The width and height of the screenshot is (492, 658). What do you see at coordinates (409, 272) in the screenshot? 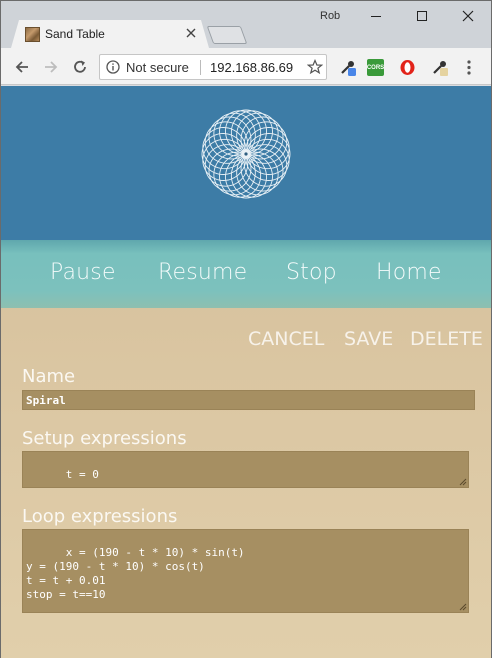
I see `home-button: Home` at bounding box center [409, 272].